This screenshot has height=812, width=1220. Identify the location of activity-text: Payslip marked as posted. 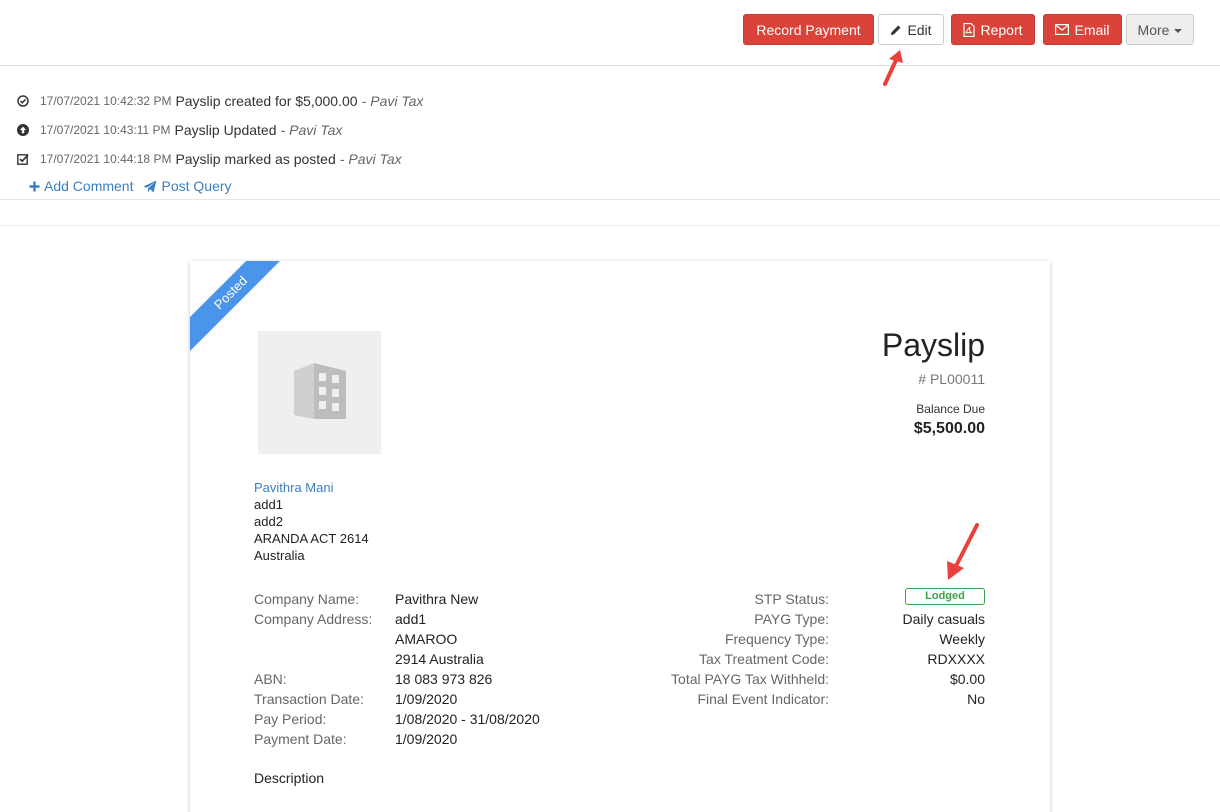
(255, 159).